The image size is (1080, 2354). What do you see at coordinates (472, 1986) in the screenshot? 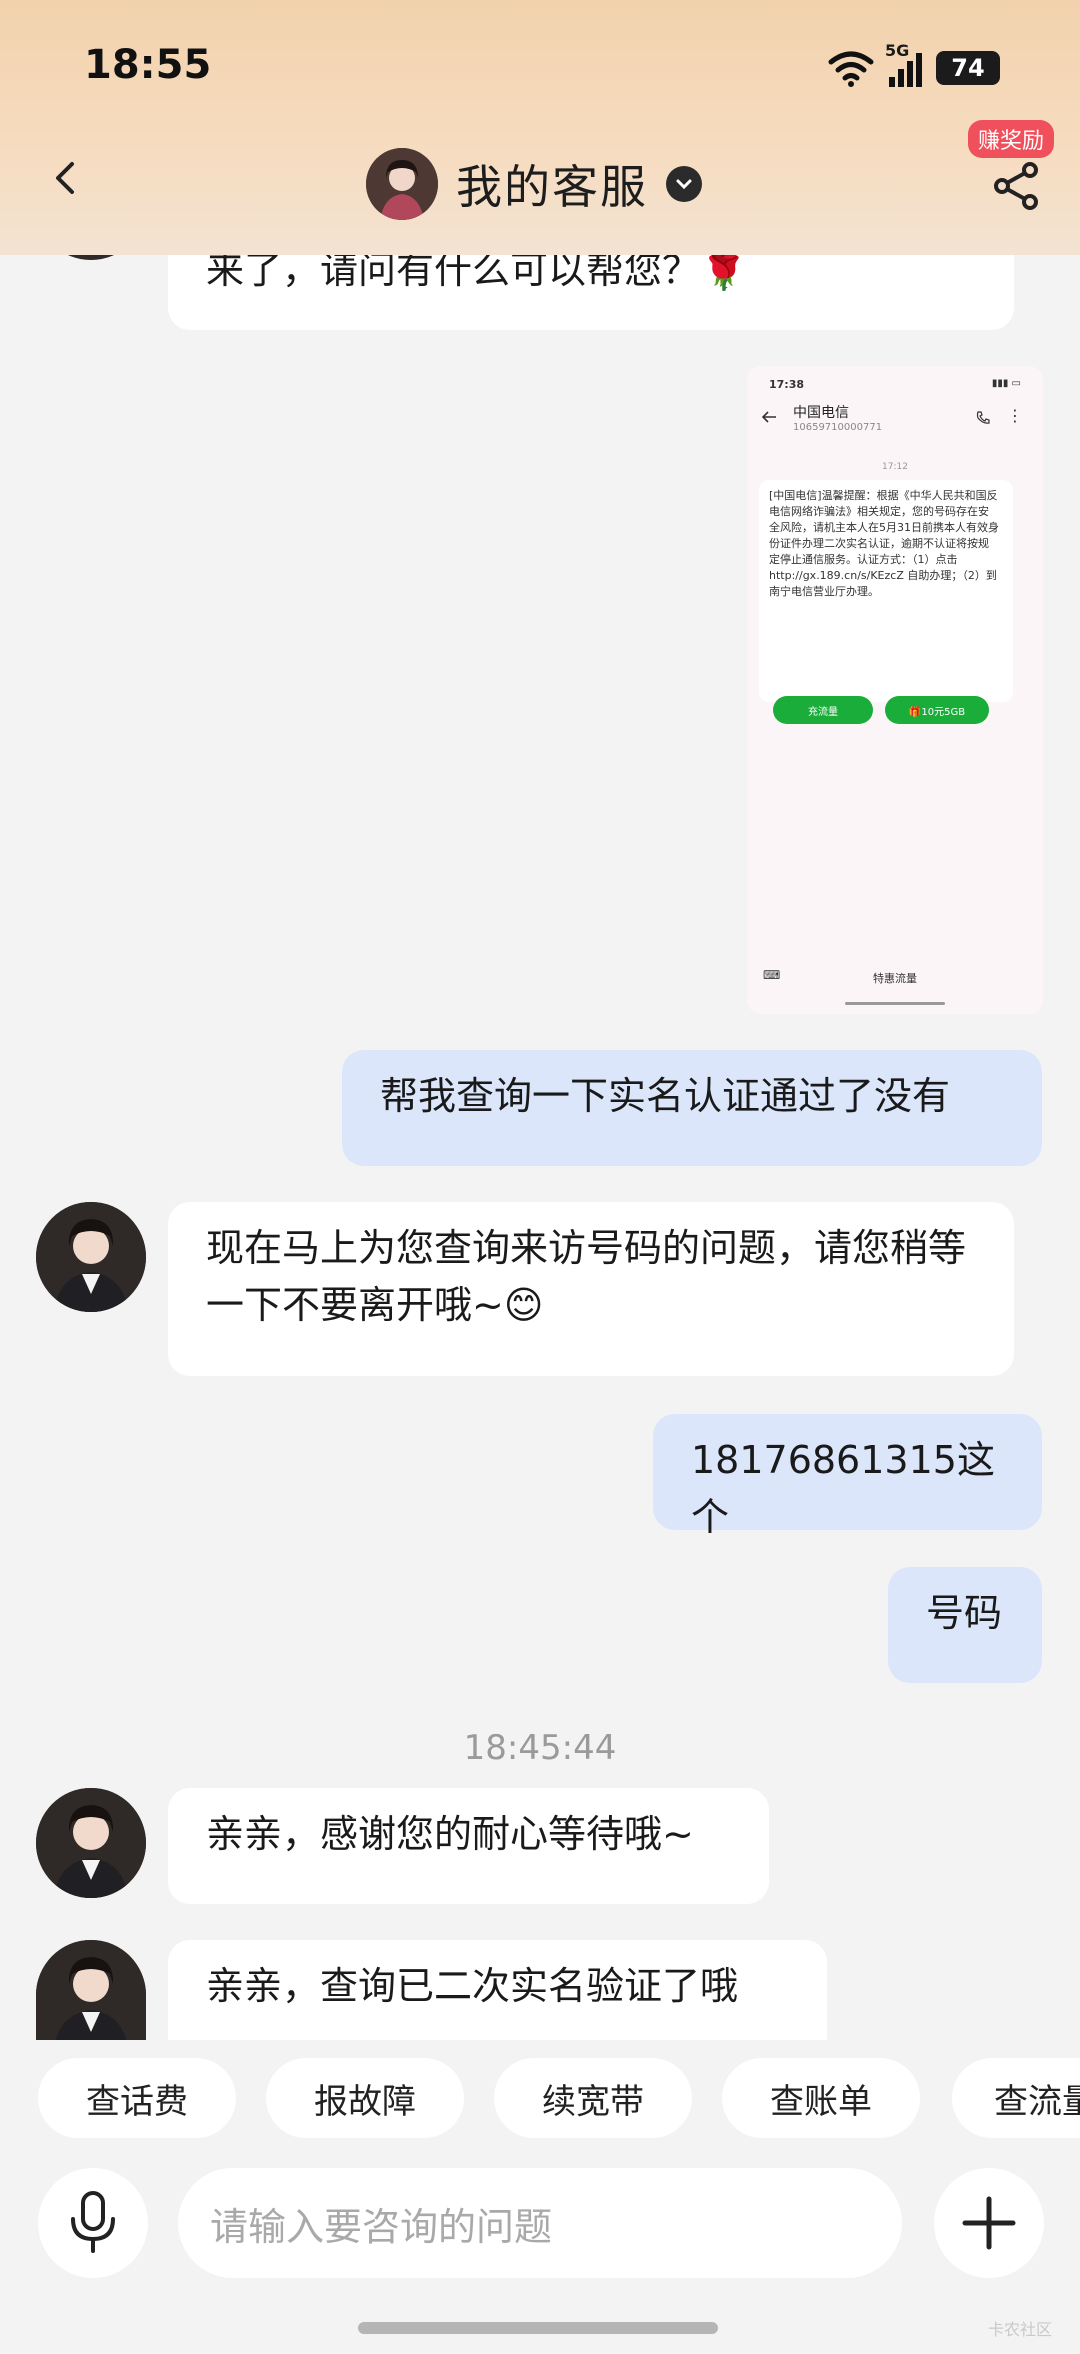
I see `message-text: 亲亲，查询已二次实名验证了哦` at bounding box center [472, 1986].